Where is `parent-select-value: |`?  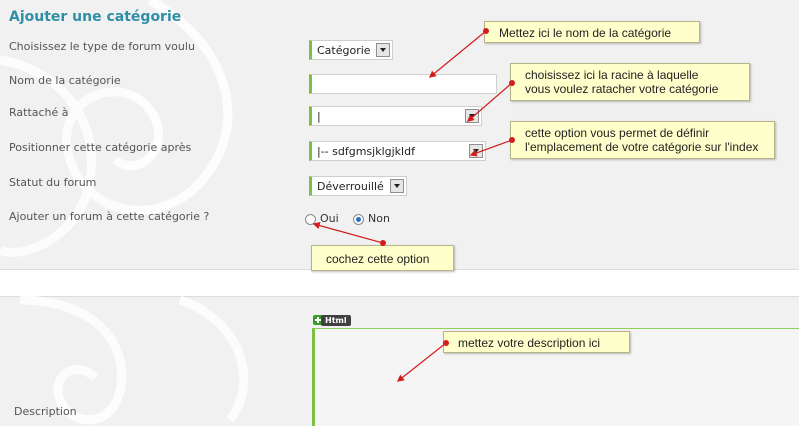
parent-select-value: | is located at coordinates (319, 116).